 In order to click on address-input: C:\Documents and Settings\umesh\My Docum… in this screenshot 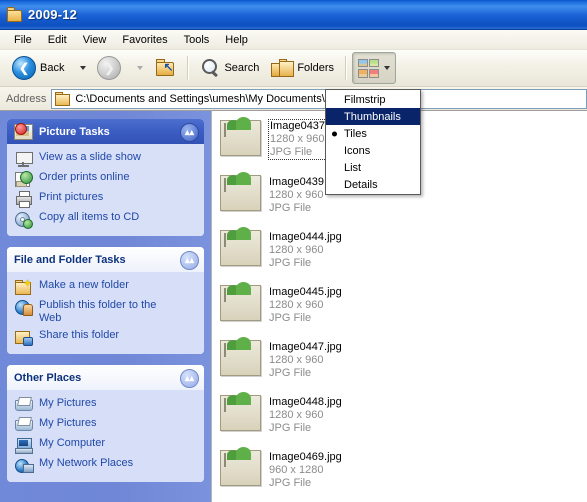, I will do `click(319, 98)`.